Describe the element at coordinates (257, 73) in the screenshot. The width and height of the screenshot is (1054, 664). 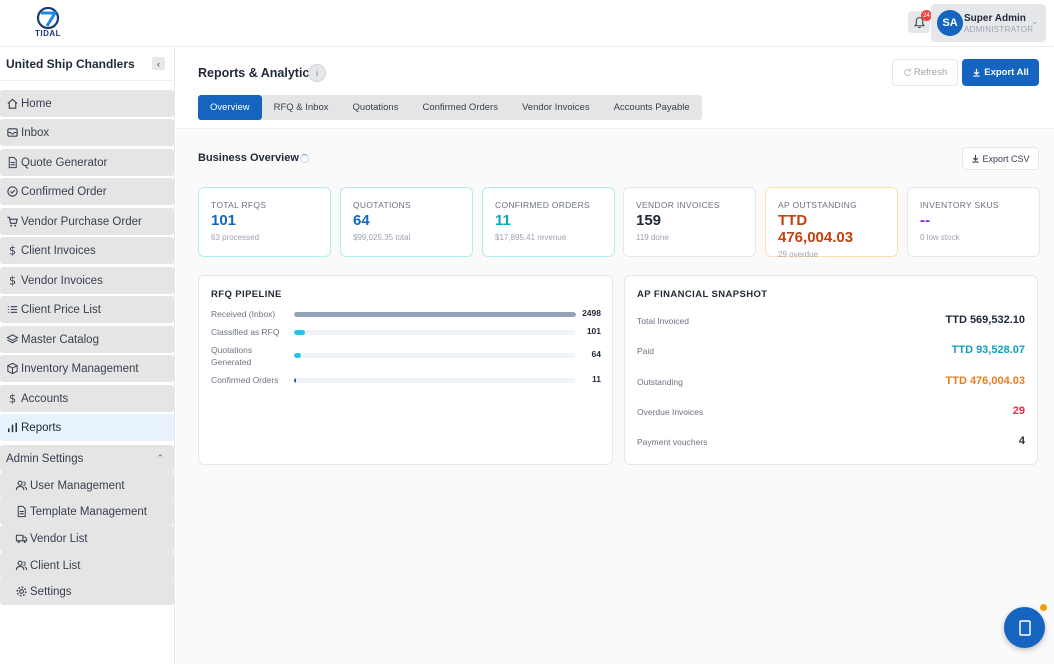
I see `page-title: Reports & Analytics` at that location.